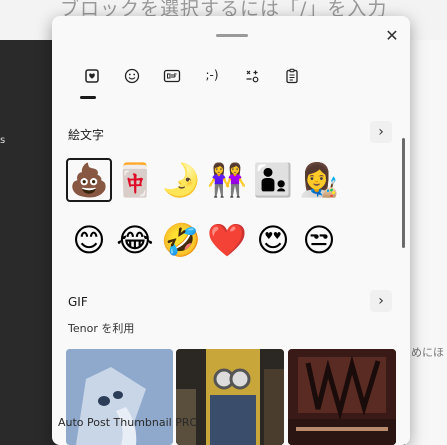  I want to click on close-button: ✕, so click(392, 36).